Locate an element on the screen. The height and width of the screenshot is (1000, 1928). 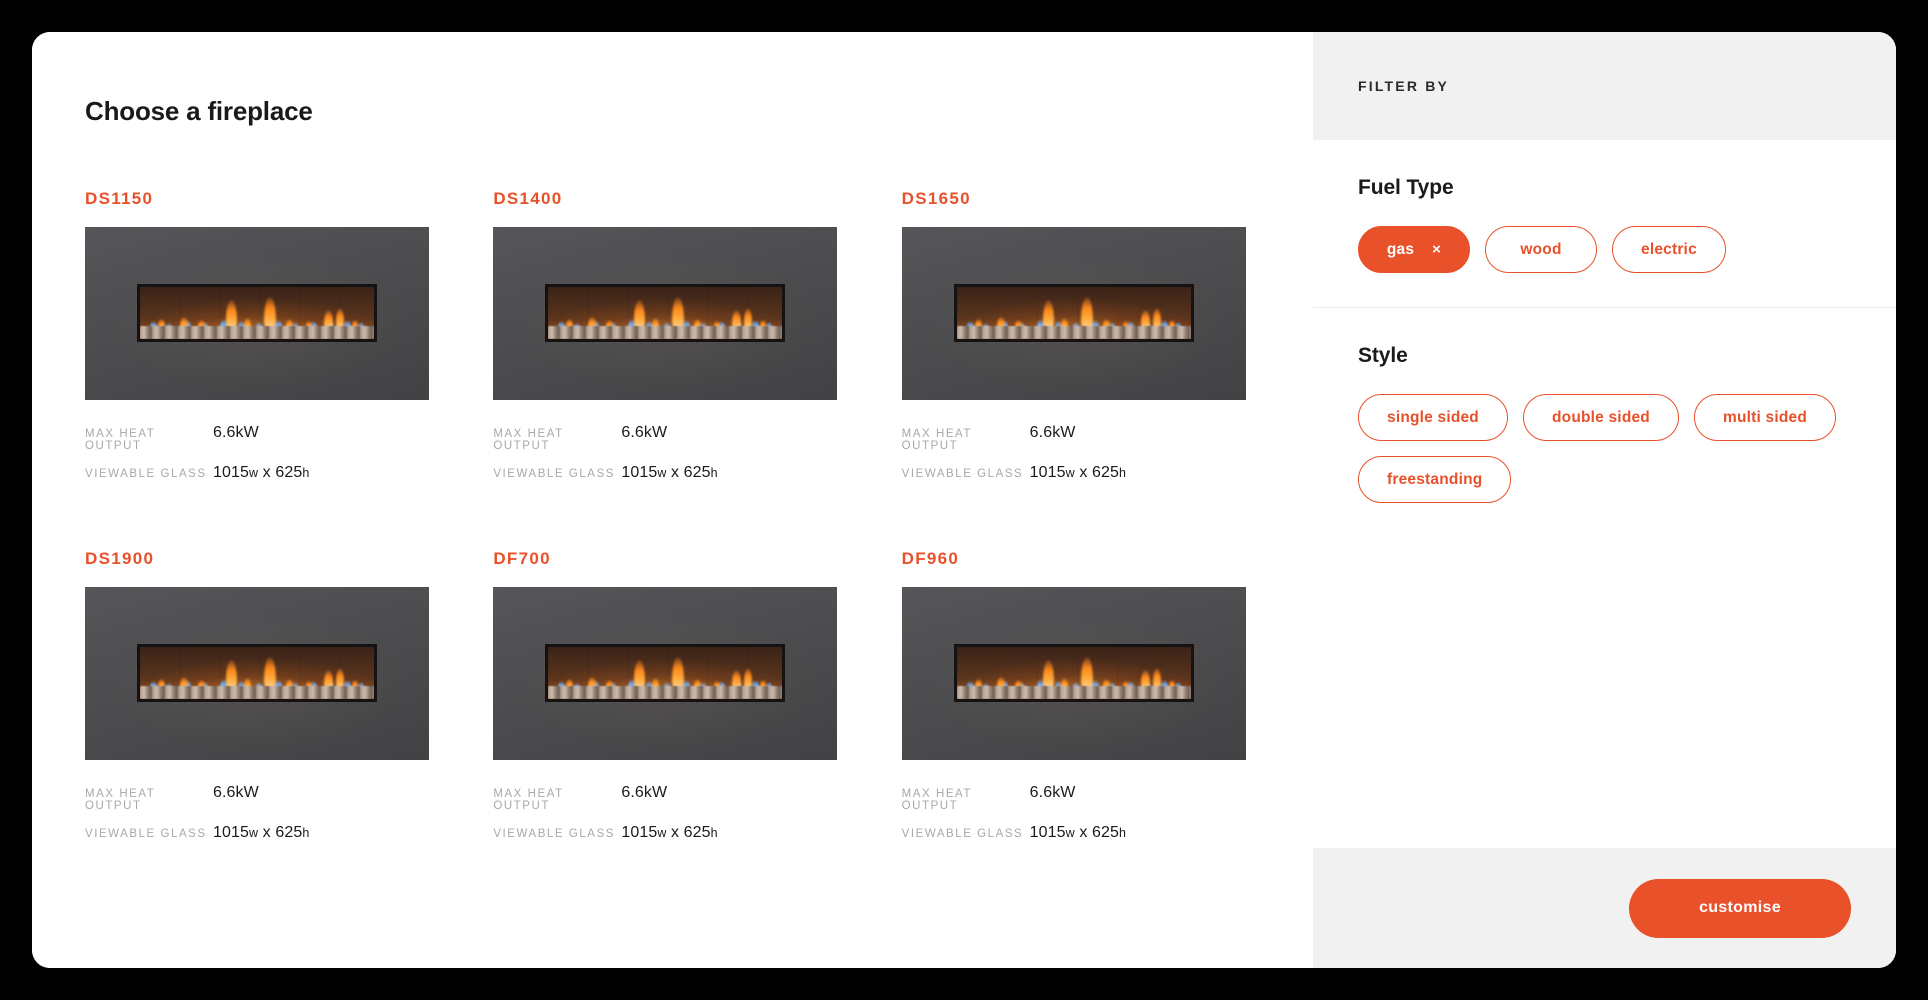
filter-pill-label: single sided is located at coordinates (1433, 417).